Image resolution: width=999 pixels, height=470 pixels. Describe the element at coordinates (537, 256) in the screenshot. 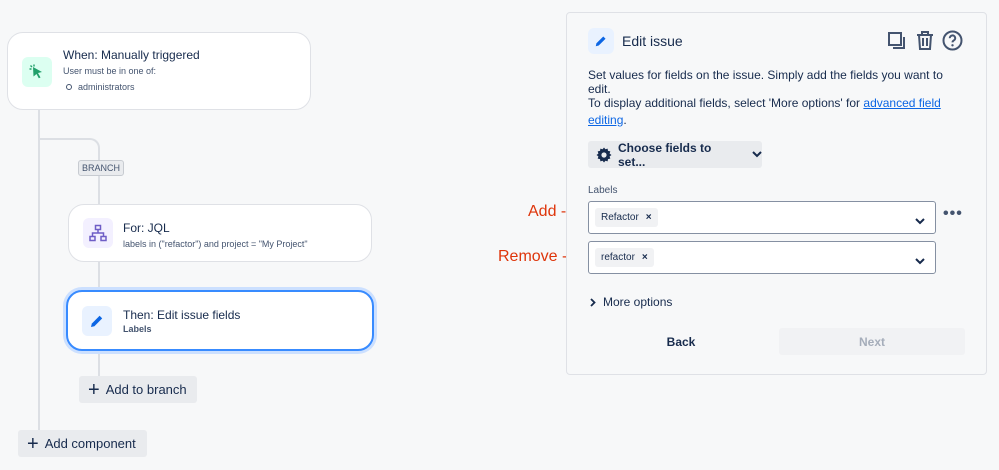

I see `annotation-remove: Remove ->` at that location.